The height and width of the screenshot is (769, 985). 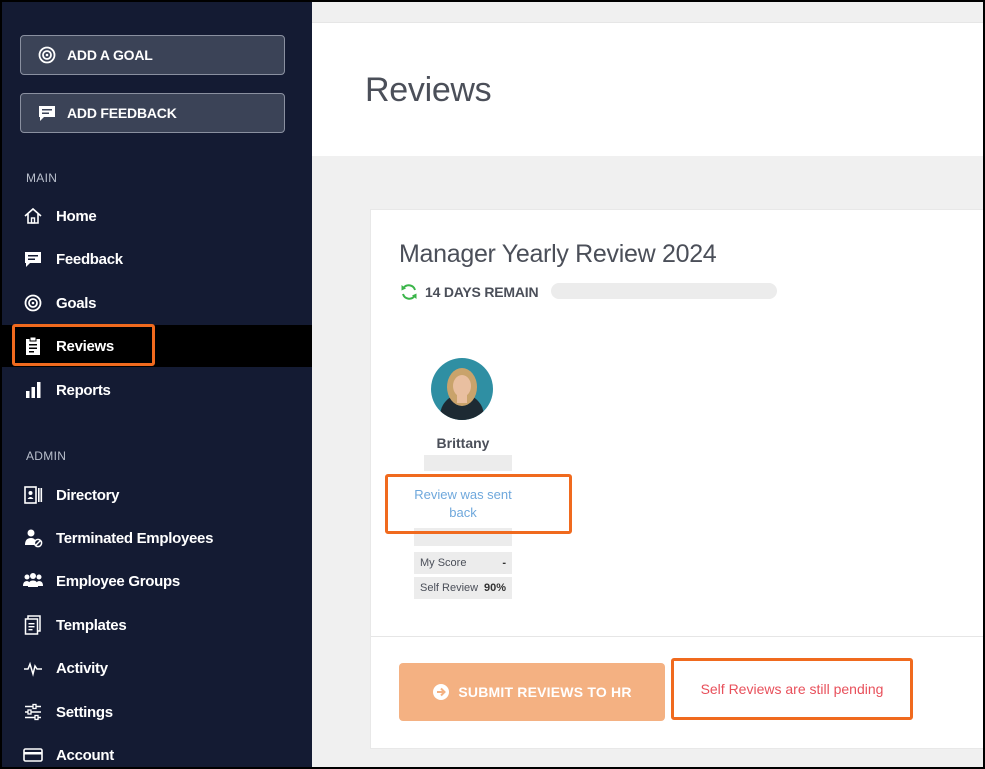 What do you see at coordinates (504, 563) in the screenshot?
I see `score-value: -` at bounding box center [504, 563].